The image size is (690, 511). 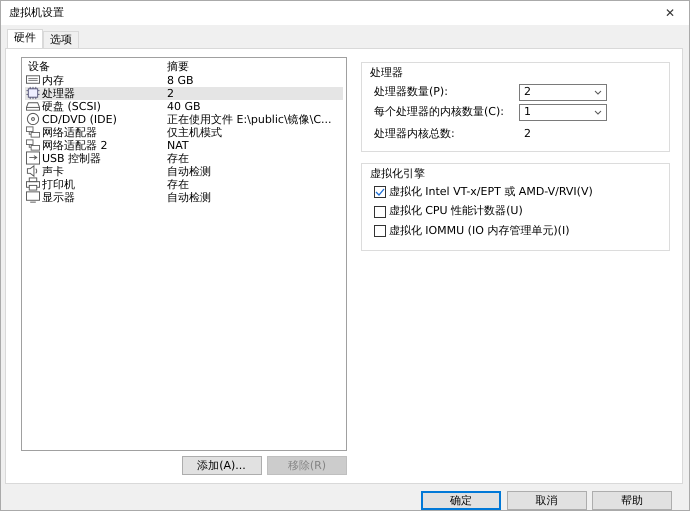 What do you see at coordinates (490, 192) in the screenshot?
I see `checkbox-label: 虚拟化 Intel VT-x/EPT 或 AMD-V/RVI(V)` at bounding box center [490, 192].